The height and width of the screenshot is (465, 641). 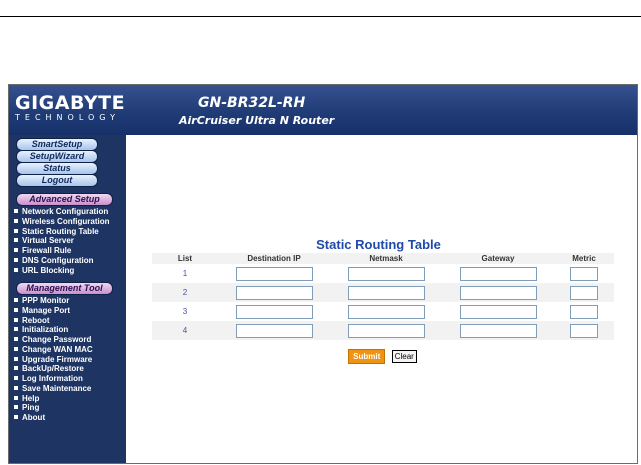 What do you see at coordinates (185, 292) in the screenshot?
I see `row-number: 2` at bounding box center [185, 292].